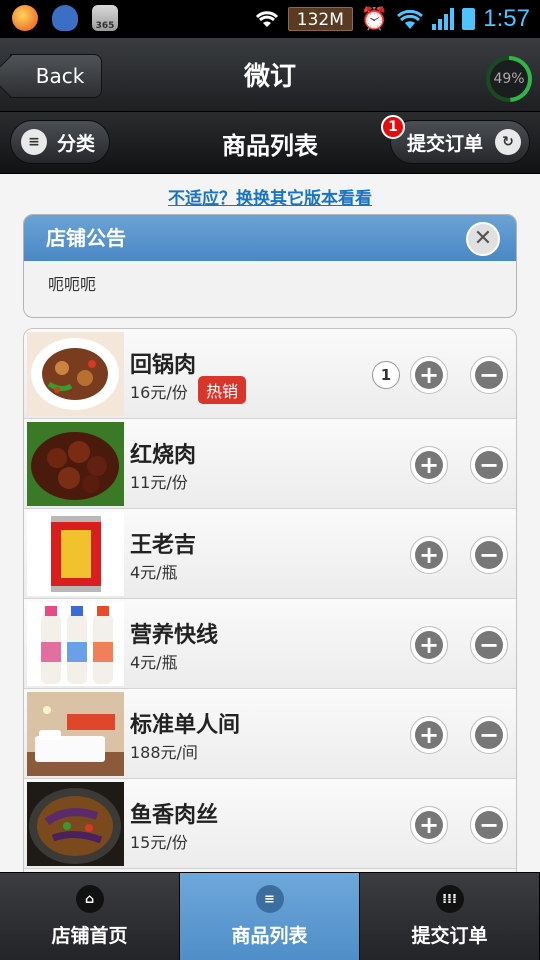 This screenshot has height=960, width=540. What do you see at coordinates (89, 936) in the screenshot?
I see `tab-label: 店铺首页` at bounding box center [89, 936].